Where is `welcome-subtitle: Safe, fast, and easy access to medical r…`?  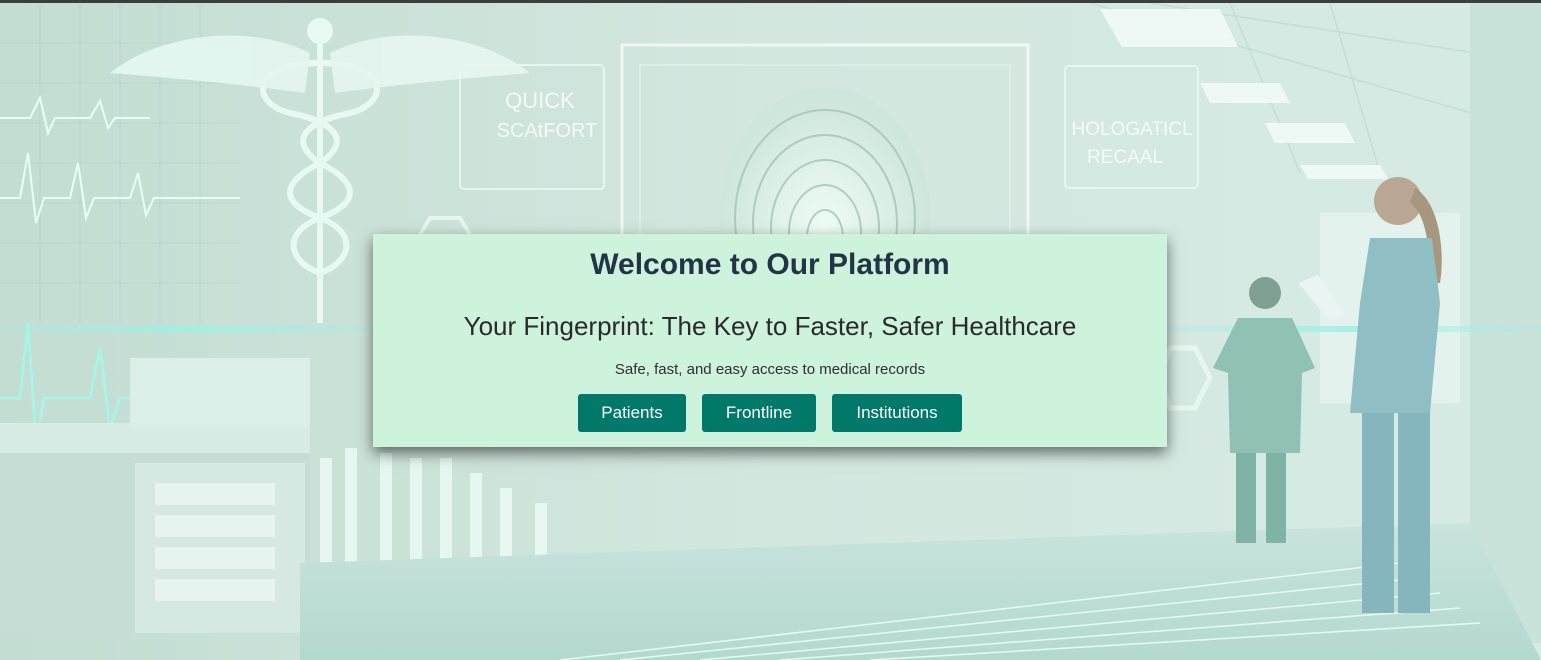
welcome-subtitle: Safe, fast, and easy access to medical r… is located at coordinates (770, 369).